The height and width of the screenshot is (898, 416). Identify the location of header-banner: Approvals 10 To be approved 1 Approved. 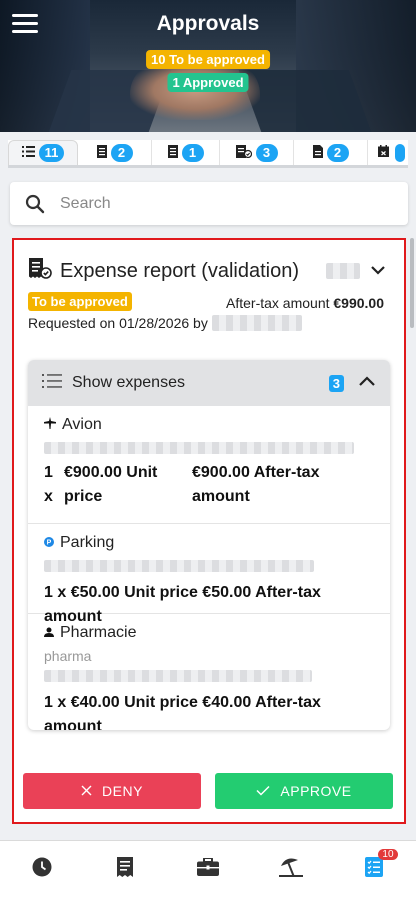
(208, 66).